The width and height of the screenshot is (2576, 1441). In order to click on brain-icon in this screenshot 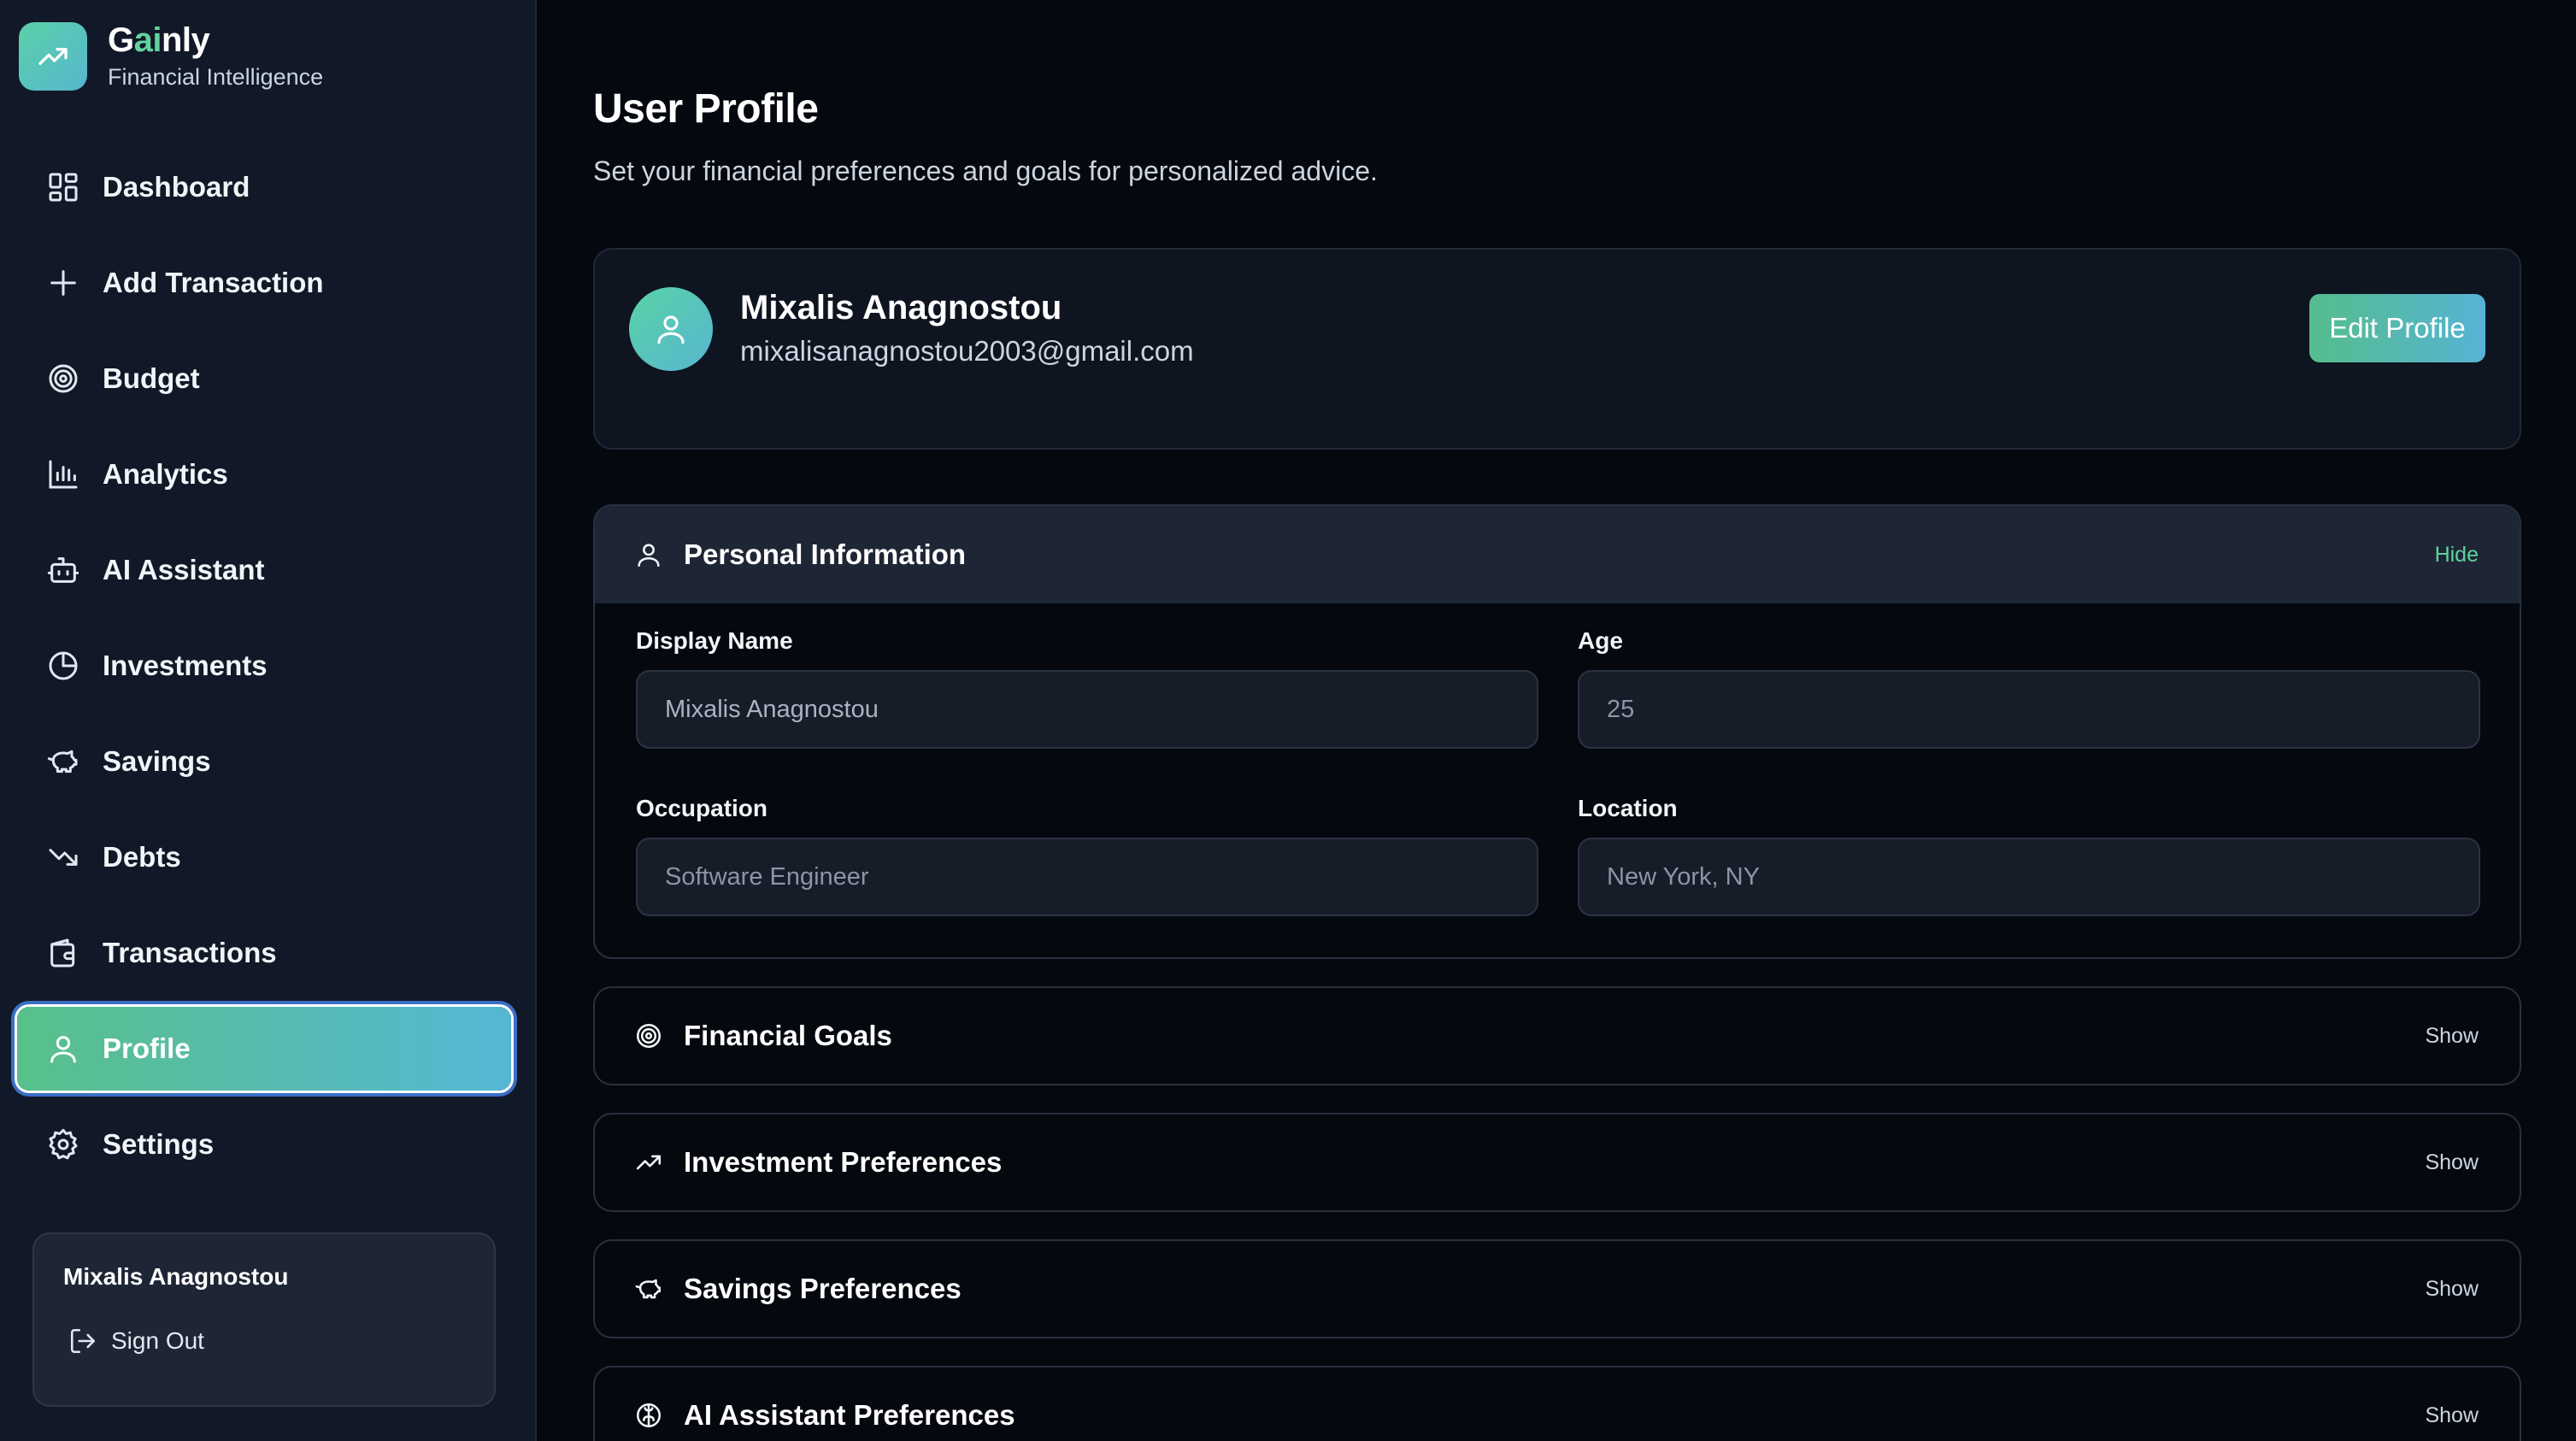, I will do `click(649, 1415)`.